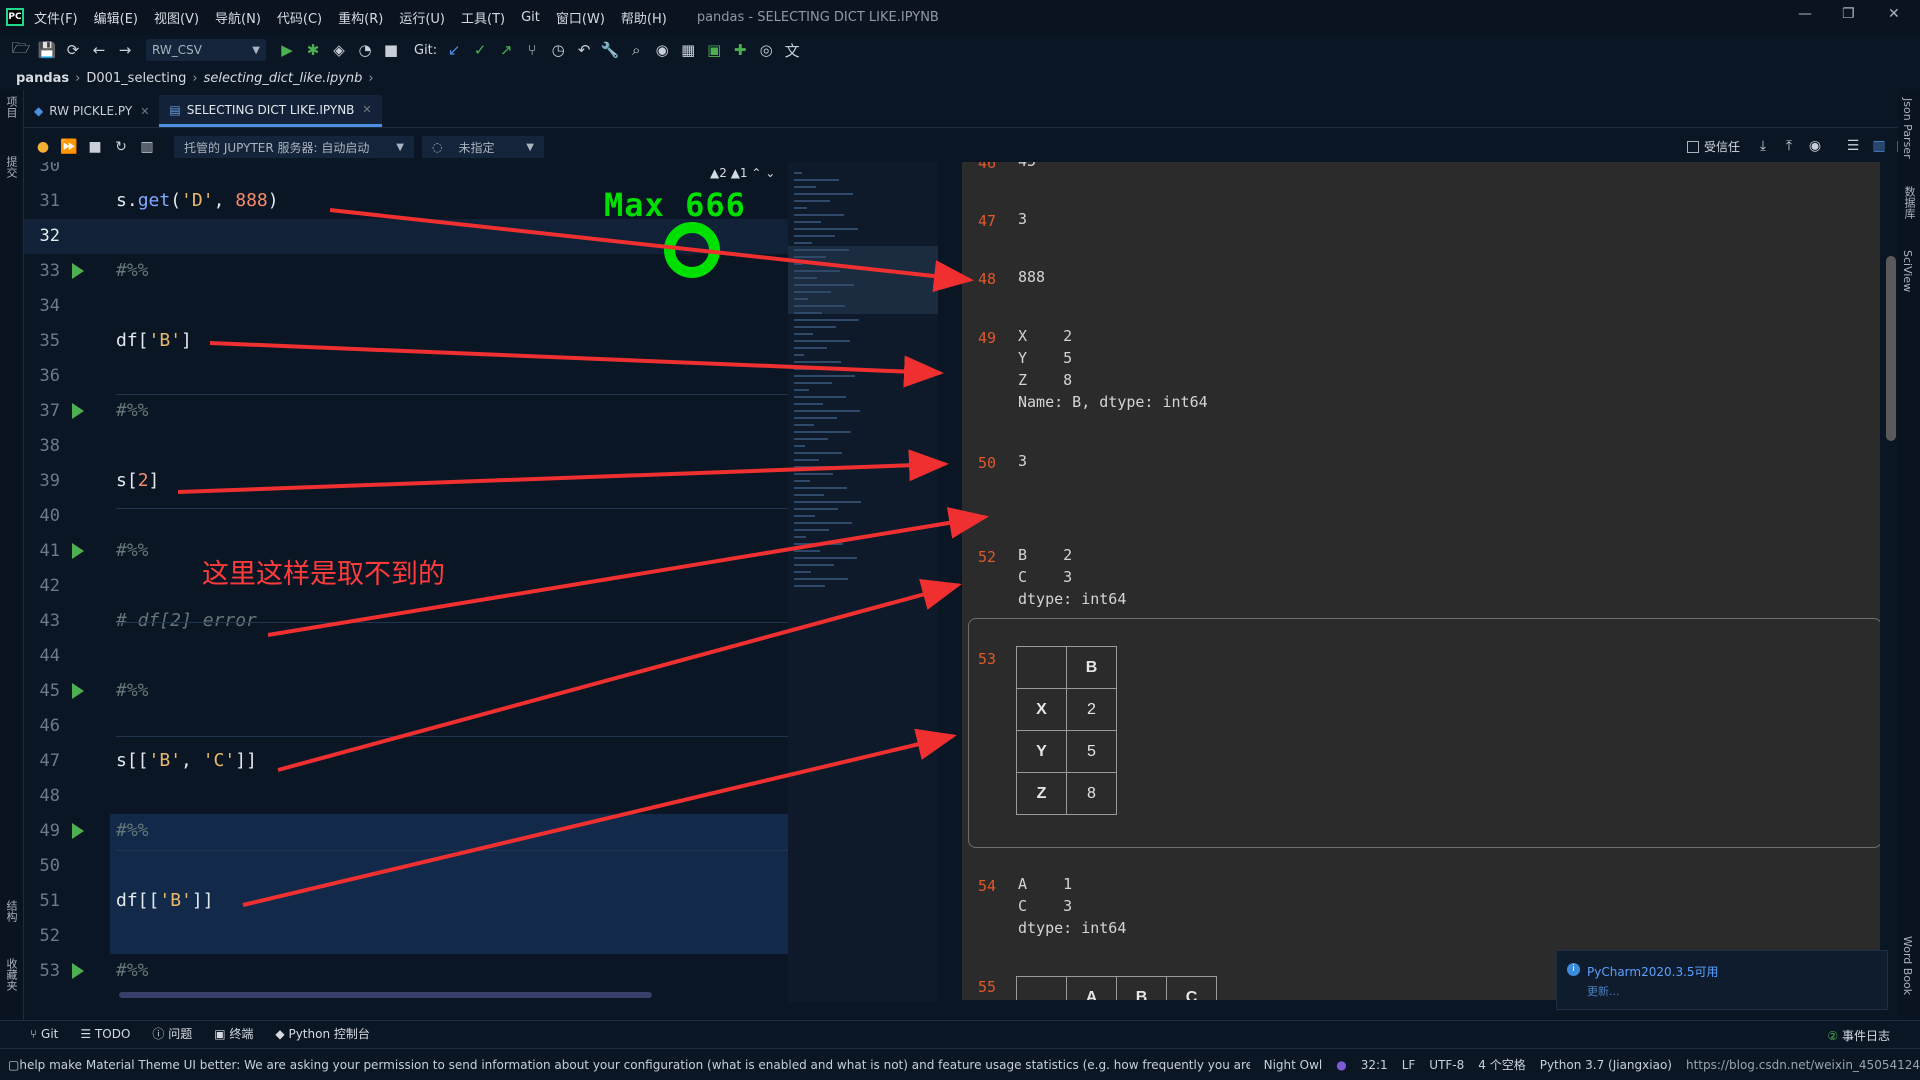  Describe the element at coordinates (1293, 1065) in the screenshot. I see `theme-indicator: Night Owl` at that location.